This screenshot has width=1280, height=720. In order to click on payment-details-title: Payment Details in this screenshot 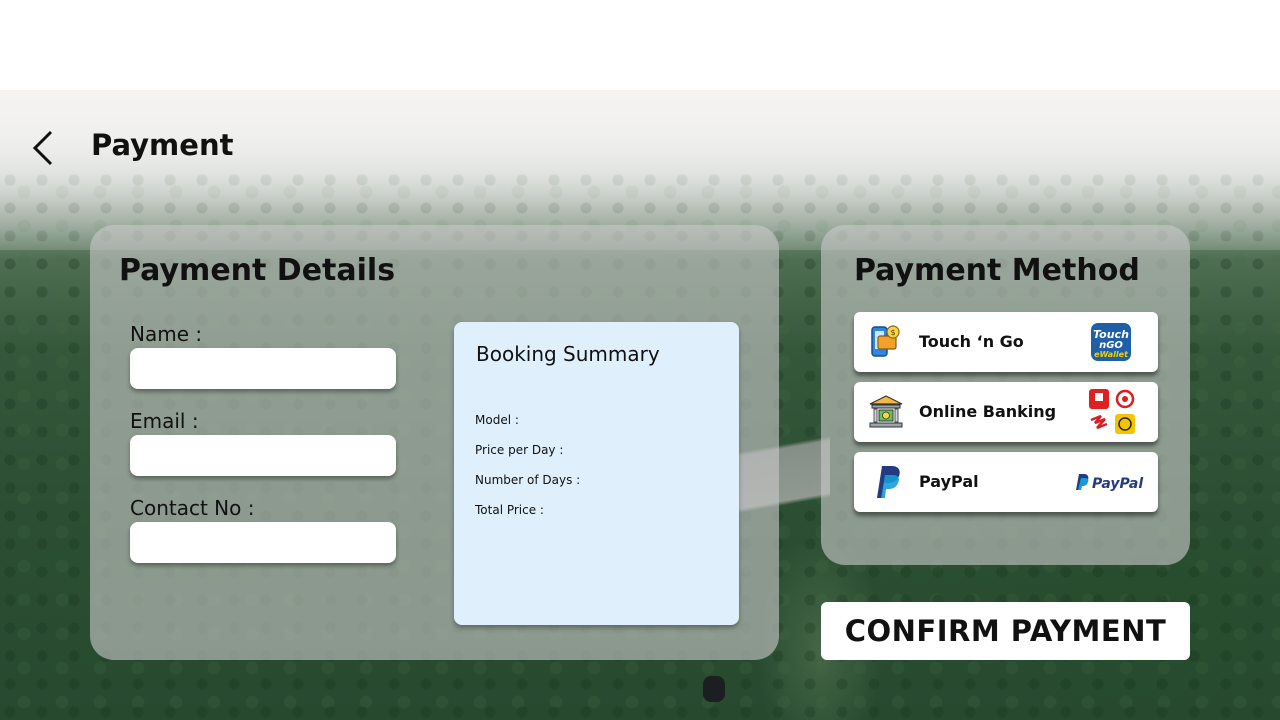, I will do `click(257, 270)`.